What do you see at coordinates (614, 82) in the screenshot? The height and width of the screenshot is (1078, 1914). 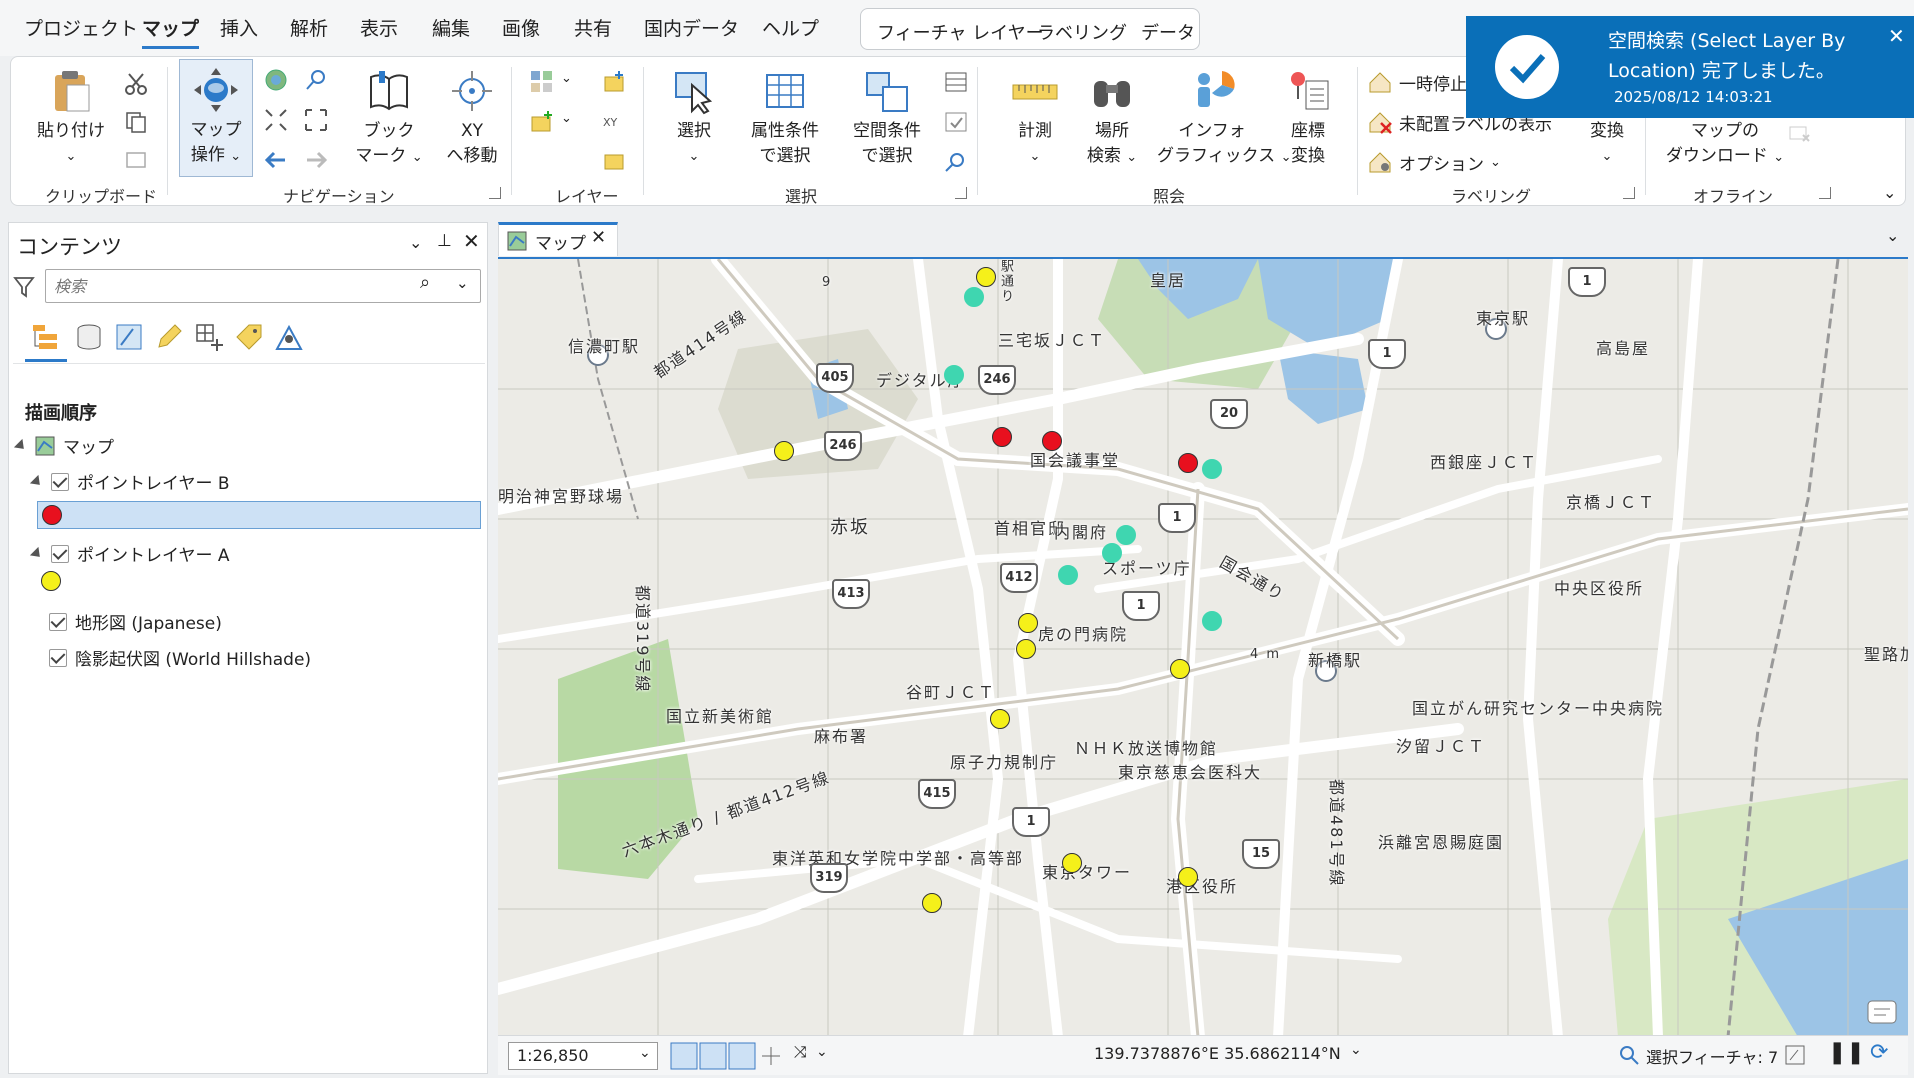 I see `add-data-icon` at bounding box center [614, 82].